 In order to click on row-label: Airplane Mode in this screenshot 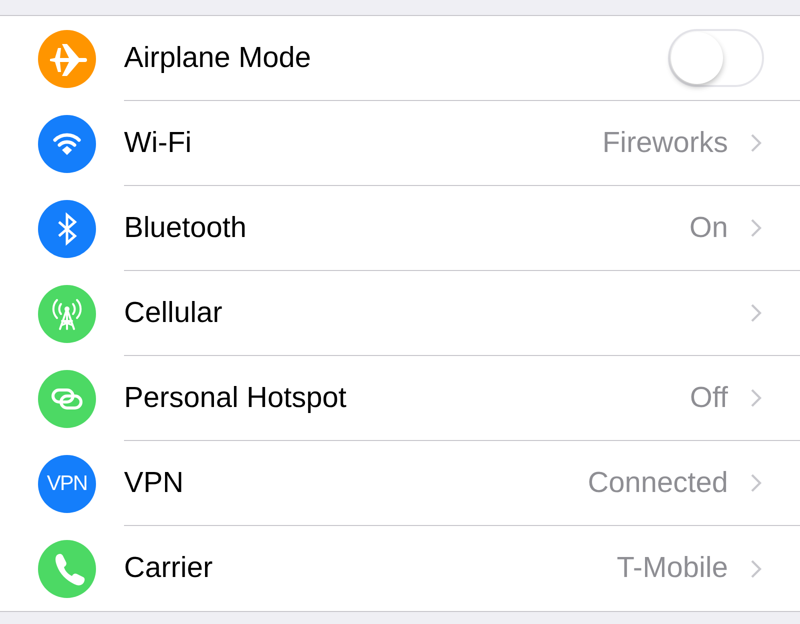, I will do `click(218, 58)`.